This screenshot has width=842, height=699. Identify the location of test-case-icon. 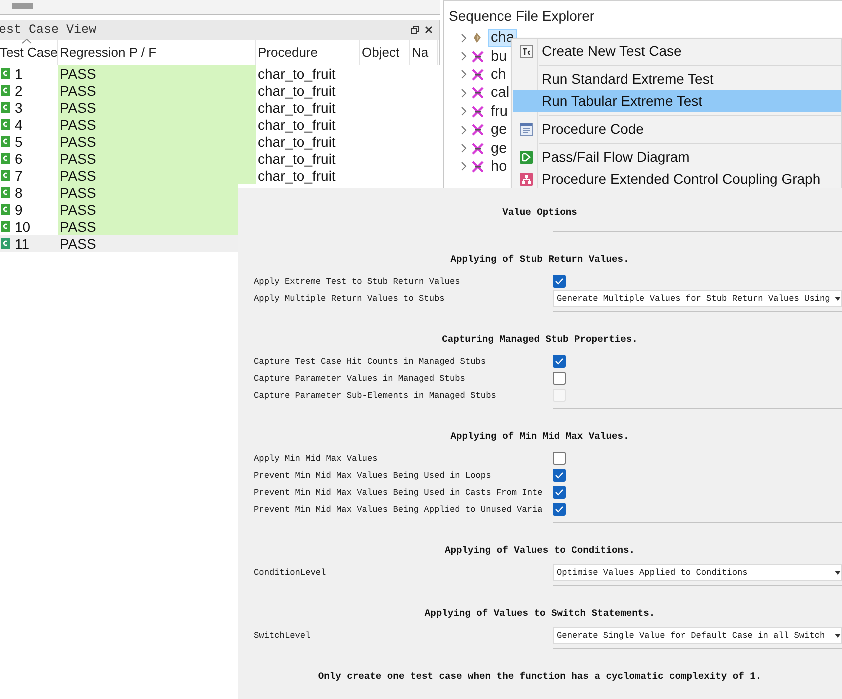
(526, 51).